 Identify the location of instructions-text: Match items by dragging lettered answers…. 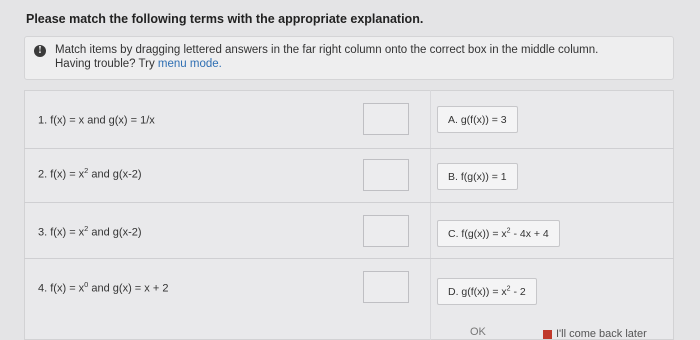
(327, 50).